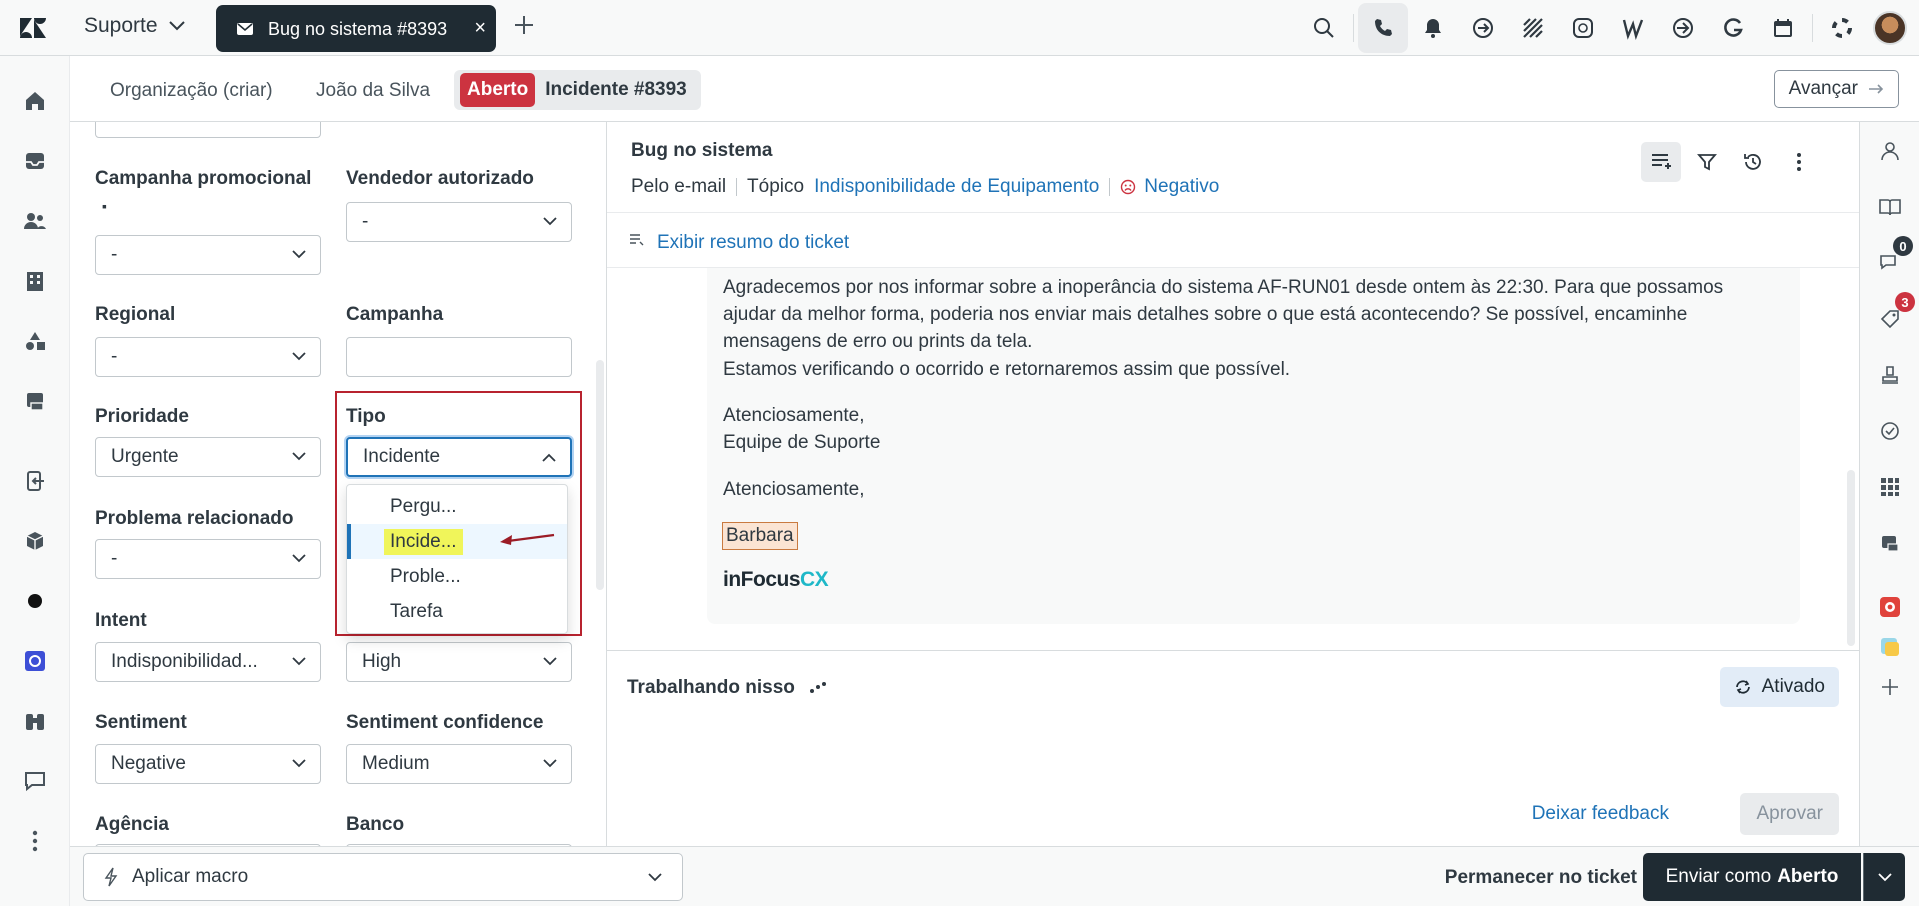 This screenshot has width=1919, height=906. What do you see at coordinates (1884, 877) in the screenshot?
I see `submit-options-button` at bounding box center [1884, 877].